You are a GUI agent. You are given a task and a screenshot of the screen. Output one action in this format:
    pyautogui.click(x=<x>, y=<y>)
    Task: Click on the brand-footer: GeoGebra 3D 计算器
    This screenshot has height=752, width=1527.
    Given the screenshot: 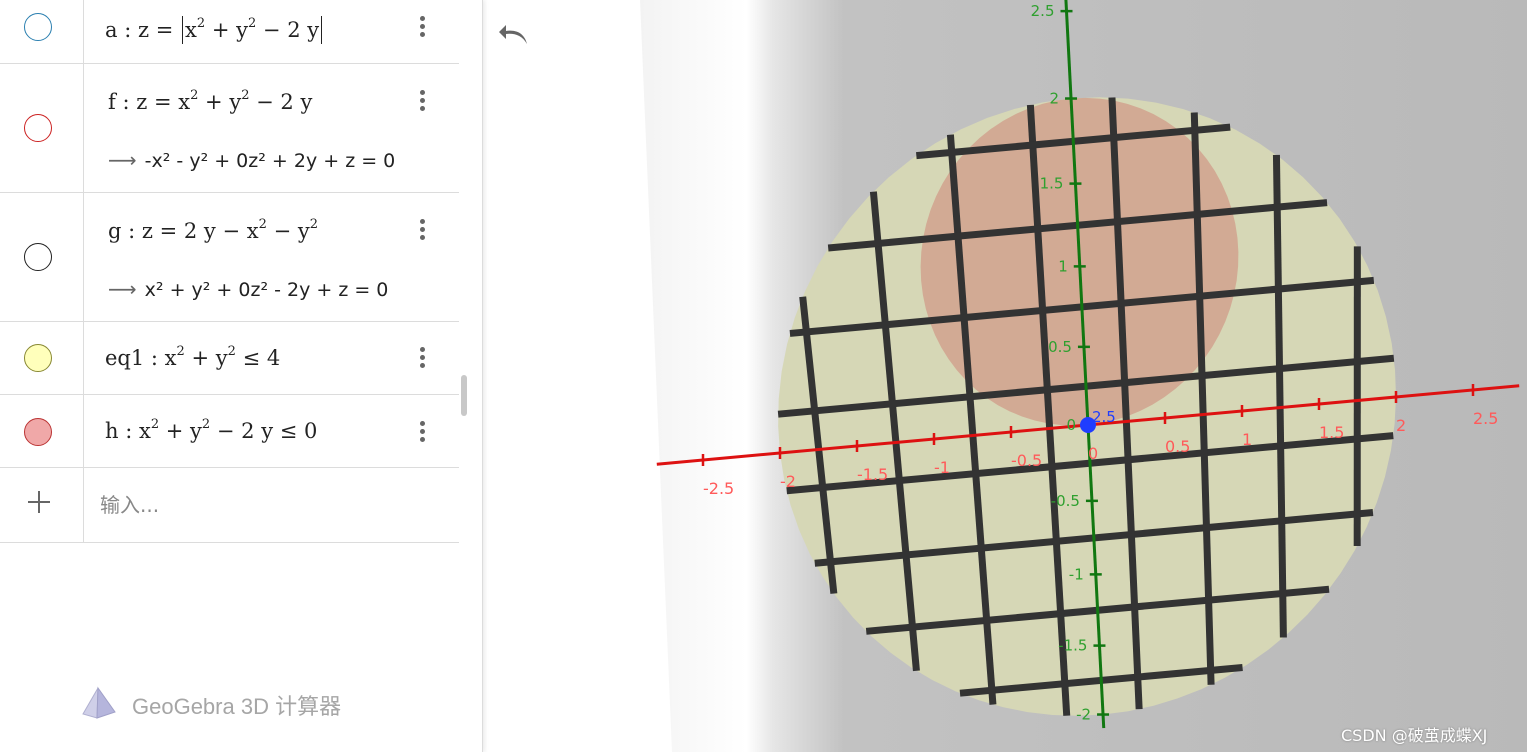 What is the action you would take?
    pyautogui.click(x=210, y=704)
    